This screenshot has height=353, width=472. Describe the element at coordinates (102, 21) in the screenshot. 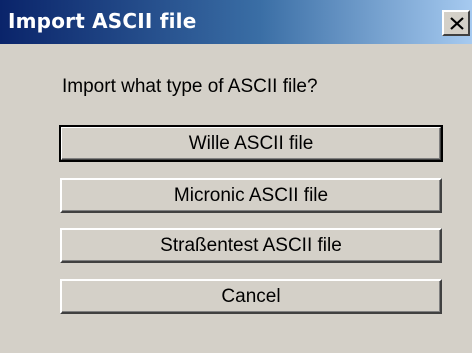

I see `window-title: Import ASCII file` at that location.